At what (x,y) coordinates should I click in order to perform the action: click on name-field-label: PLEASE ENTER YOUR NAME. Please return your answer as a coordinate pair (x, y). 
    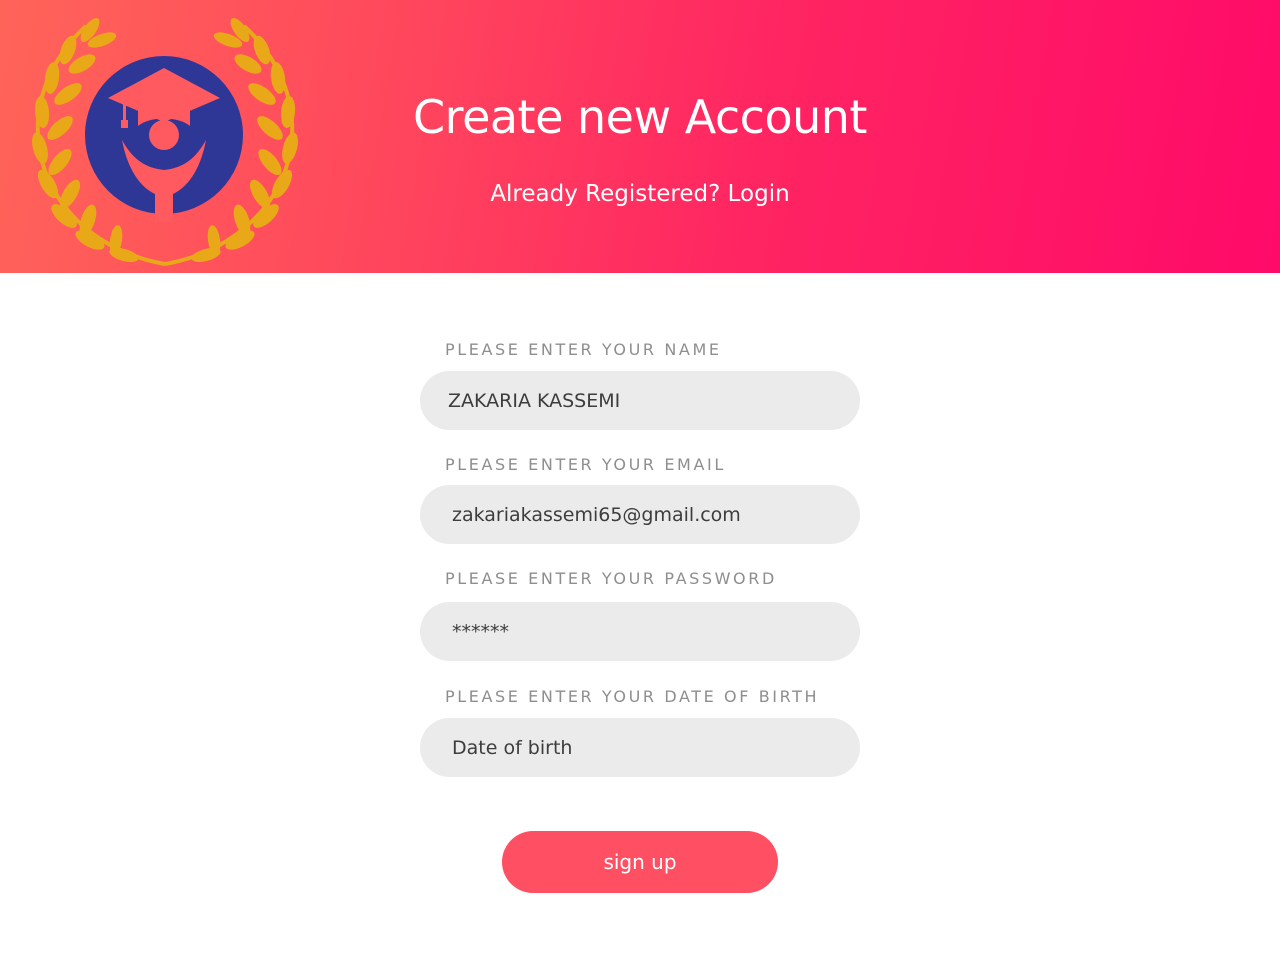
    Looking at the image, I should click on (583, 349).